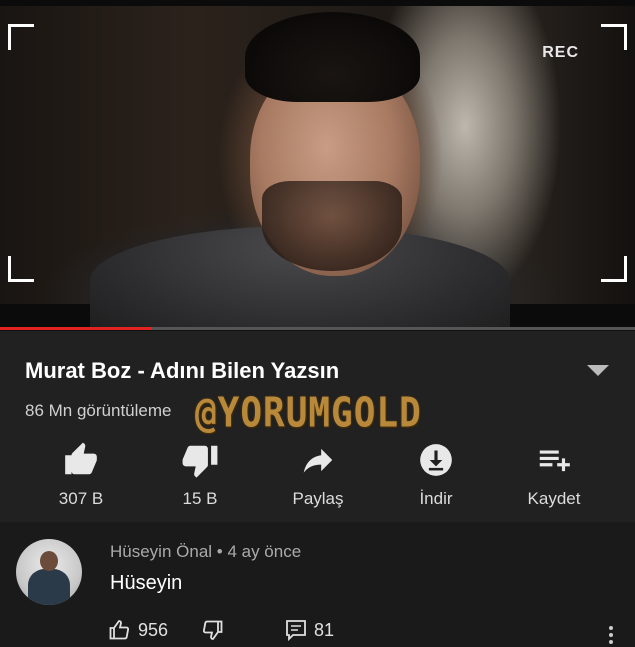 The height and width of the screenshot is (647, 635). I want to click on dislike-button: 15 B, so click(200, 478).